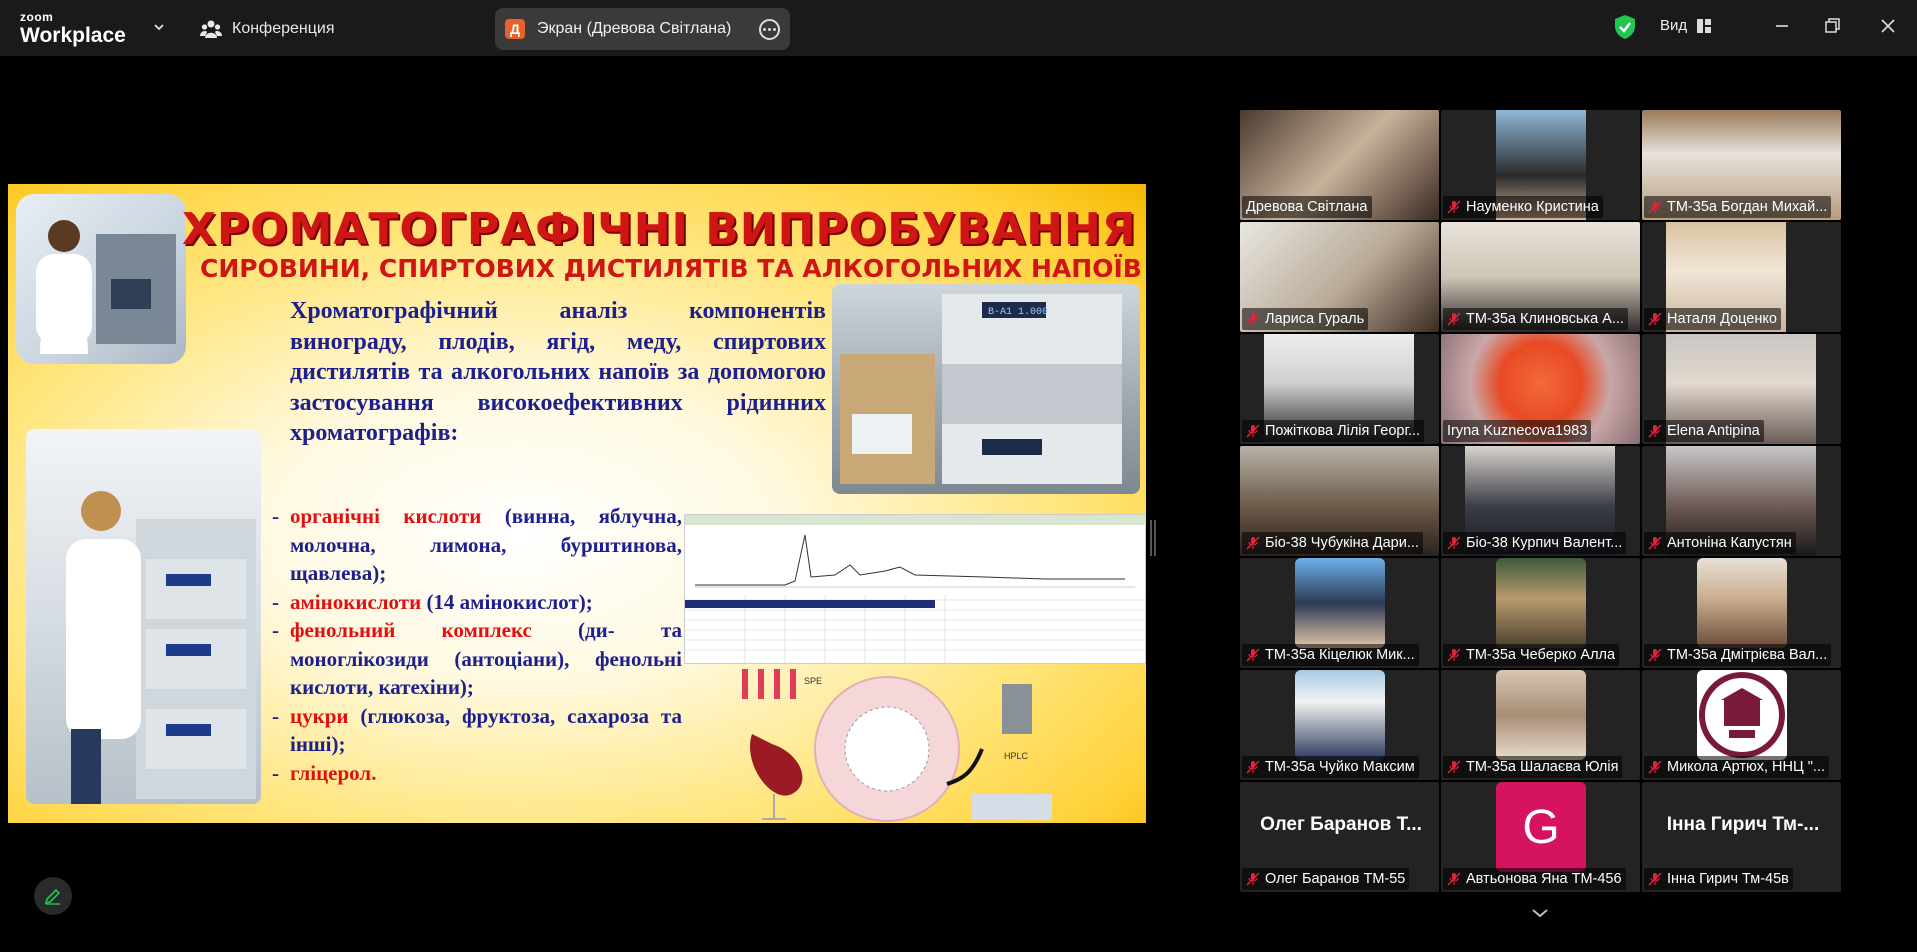 This screenshot has width=1917, height=952. What do you see at coordinates (1888, 26) in the screenshot?
I see `close-icon` at bounding box center [1888, 26].